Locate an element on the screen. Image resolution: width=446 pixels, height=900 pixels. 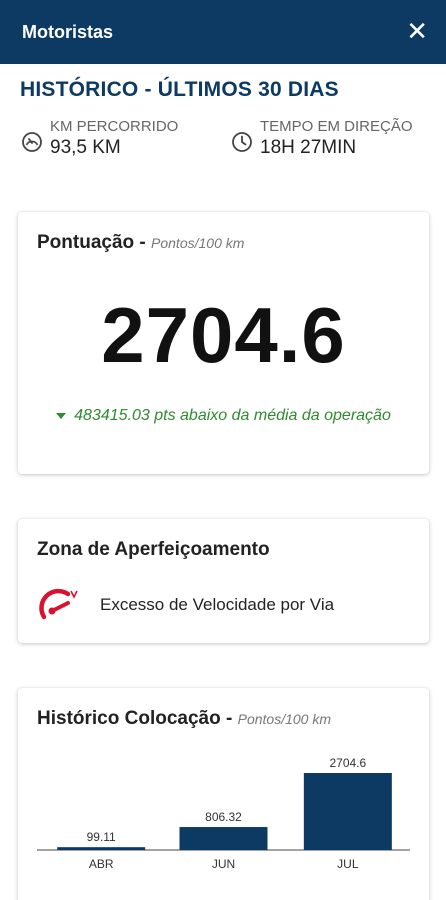
score-card-title: Pontuação - Pontos/100 km is located at coordinates (140, 243).